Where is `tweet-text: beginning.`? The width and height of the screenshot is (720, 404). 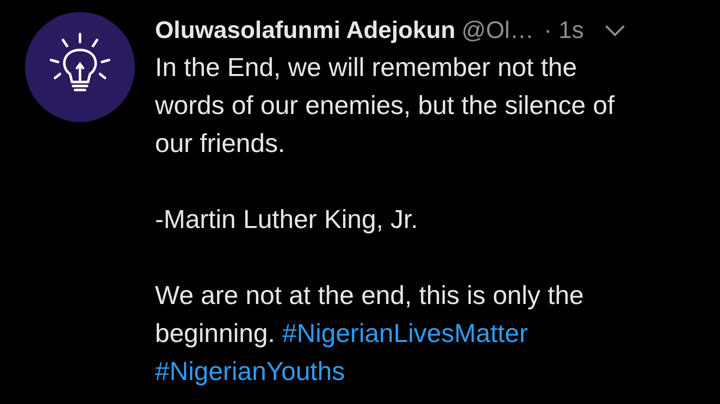
tweet-text: beginning. is located at coordinates (215, 333).